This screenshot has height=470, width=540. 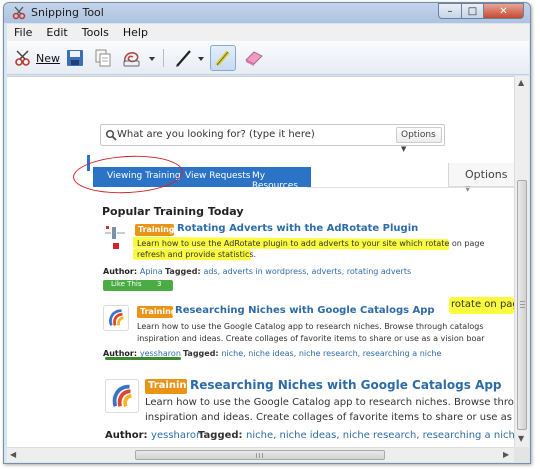 I want to click on pen-icon, so click(x=183, y=58).